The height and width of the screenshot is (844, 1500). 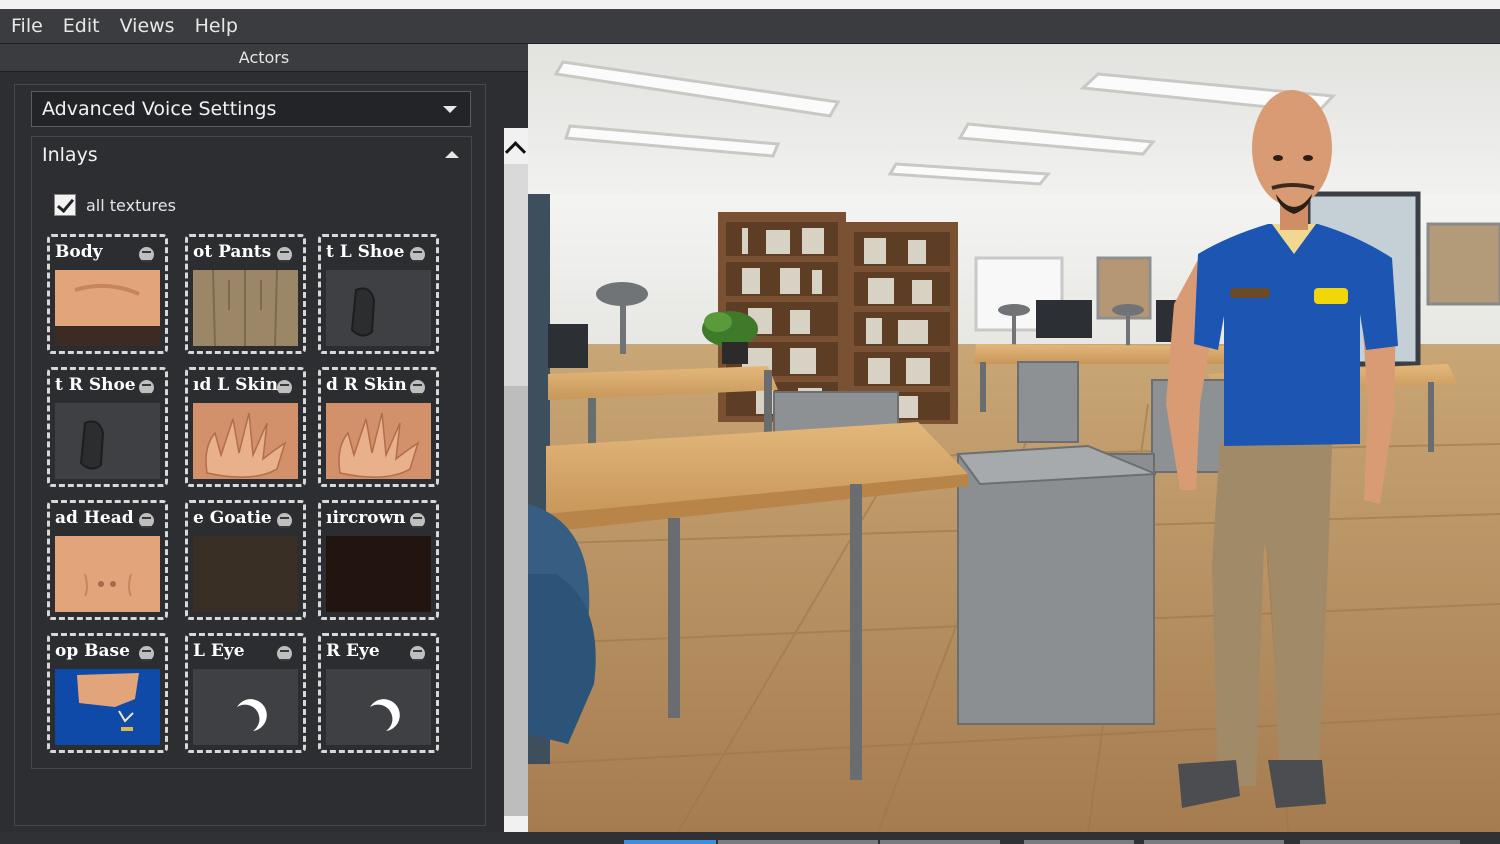 What do you see at coordinates (365, 252) in the screenshot?
I see `texture-tile-label: t L Shoe` at bounding box center [365, 252].